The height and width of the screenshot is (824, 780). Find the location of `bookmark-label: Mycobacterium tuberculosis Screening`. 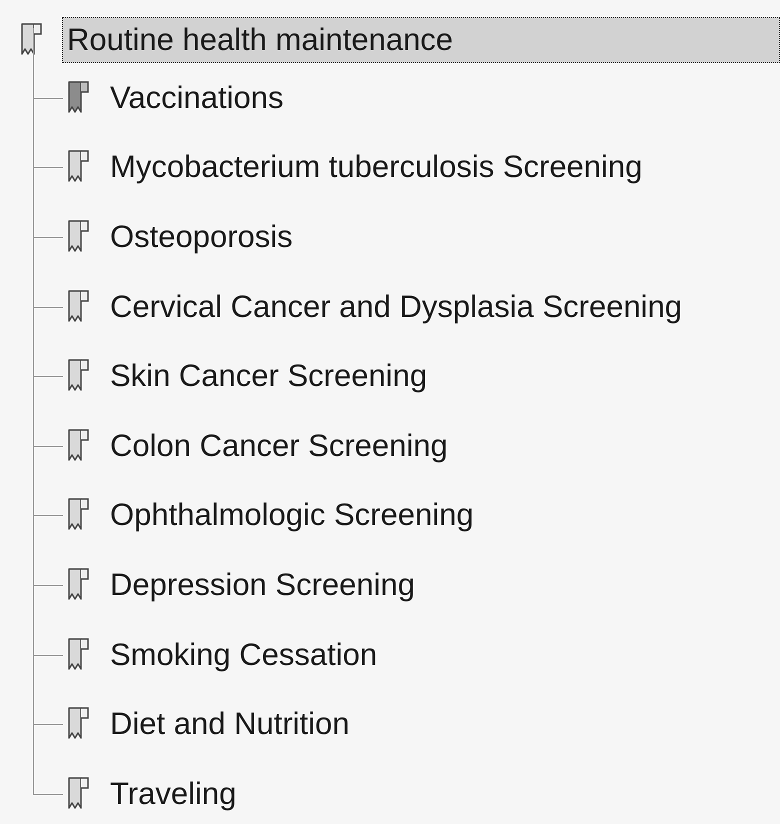

bookmark-label: Mycobacterium tuberculosis Screening is located at coordinates (376, 167).